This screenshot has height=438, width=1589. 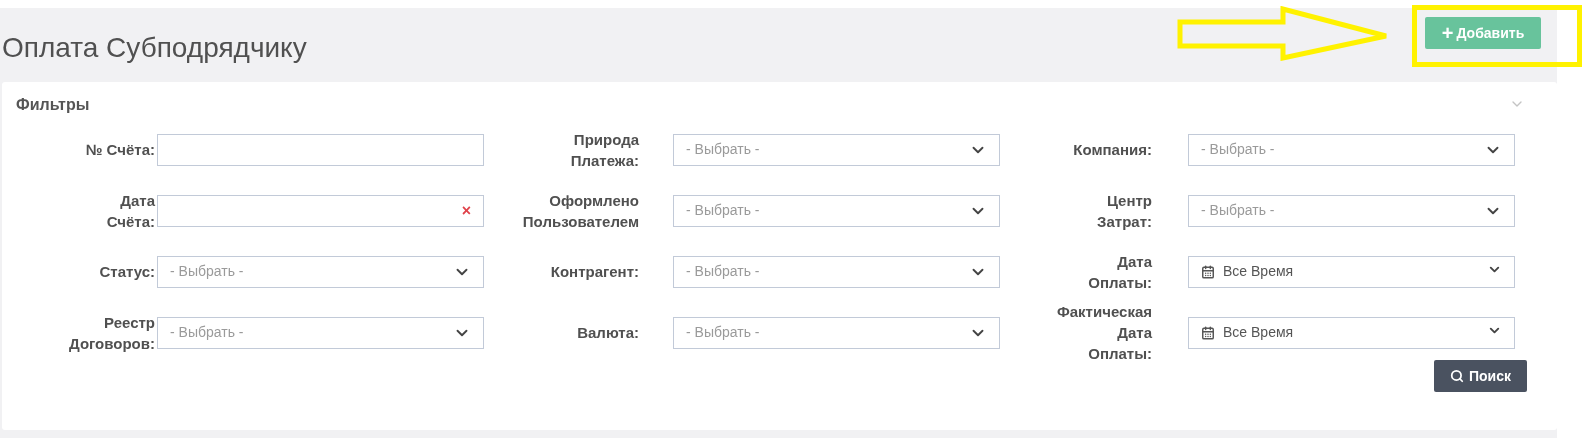 What do you see at coordinates (126, 272) in the screenshot?
I see `filter-label: Статус:` at bounding box center [126, 272].